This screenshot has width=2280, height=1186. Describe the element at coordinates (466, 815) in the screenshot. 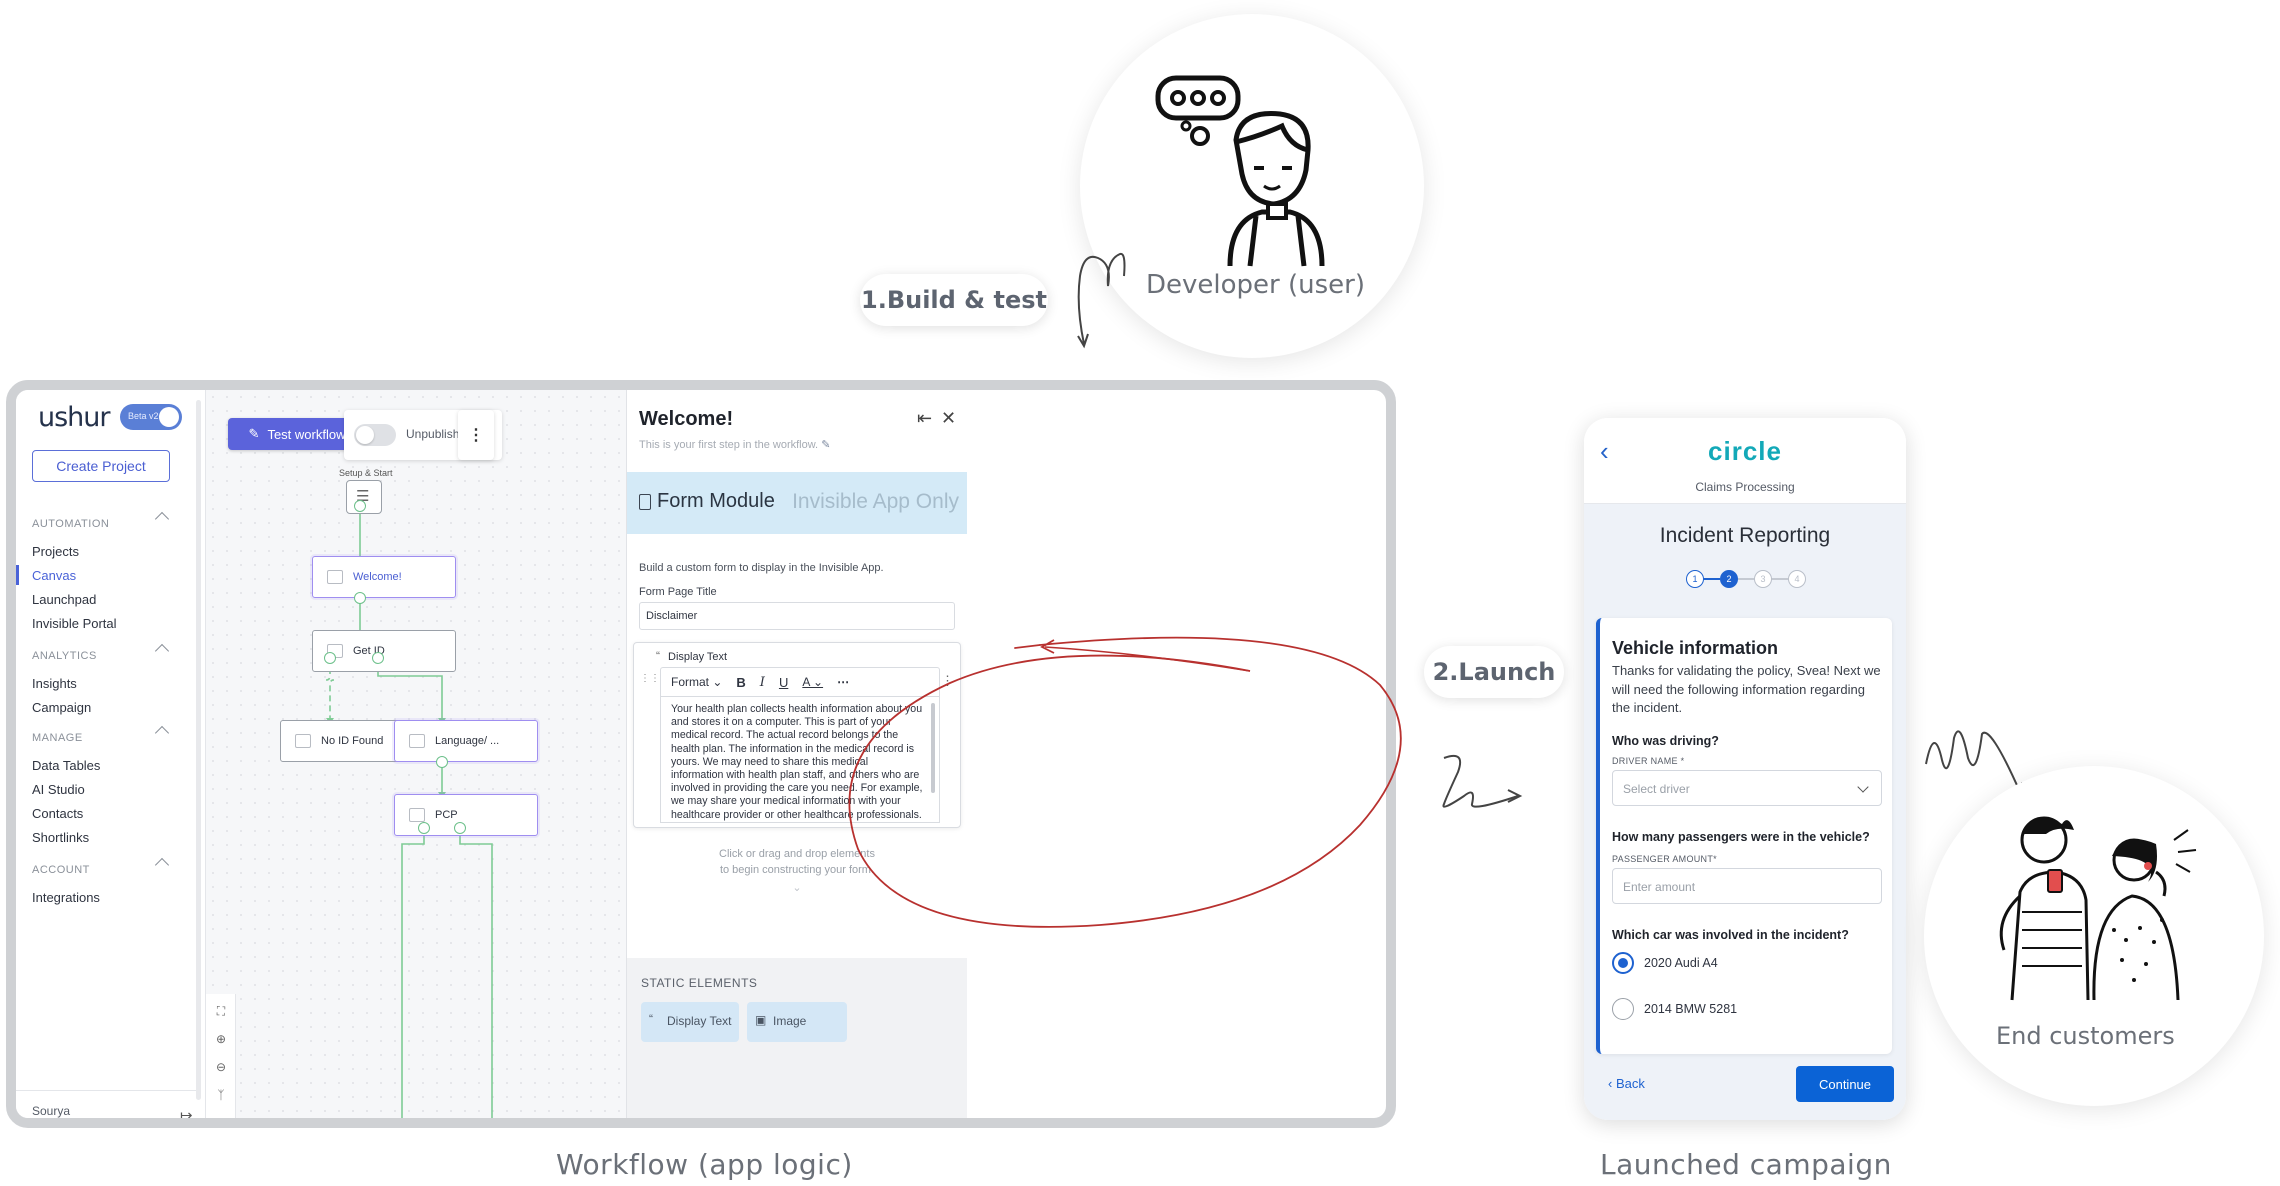

I see `node-pcp: PCP` at that location.